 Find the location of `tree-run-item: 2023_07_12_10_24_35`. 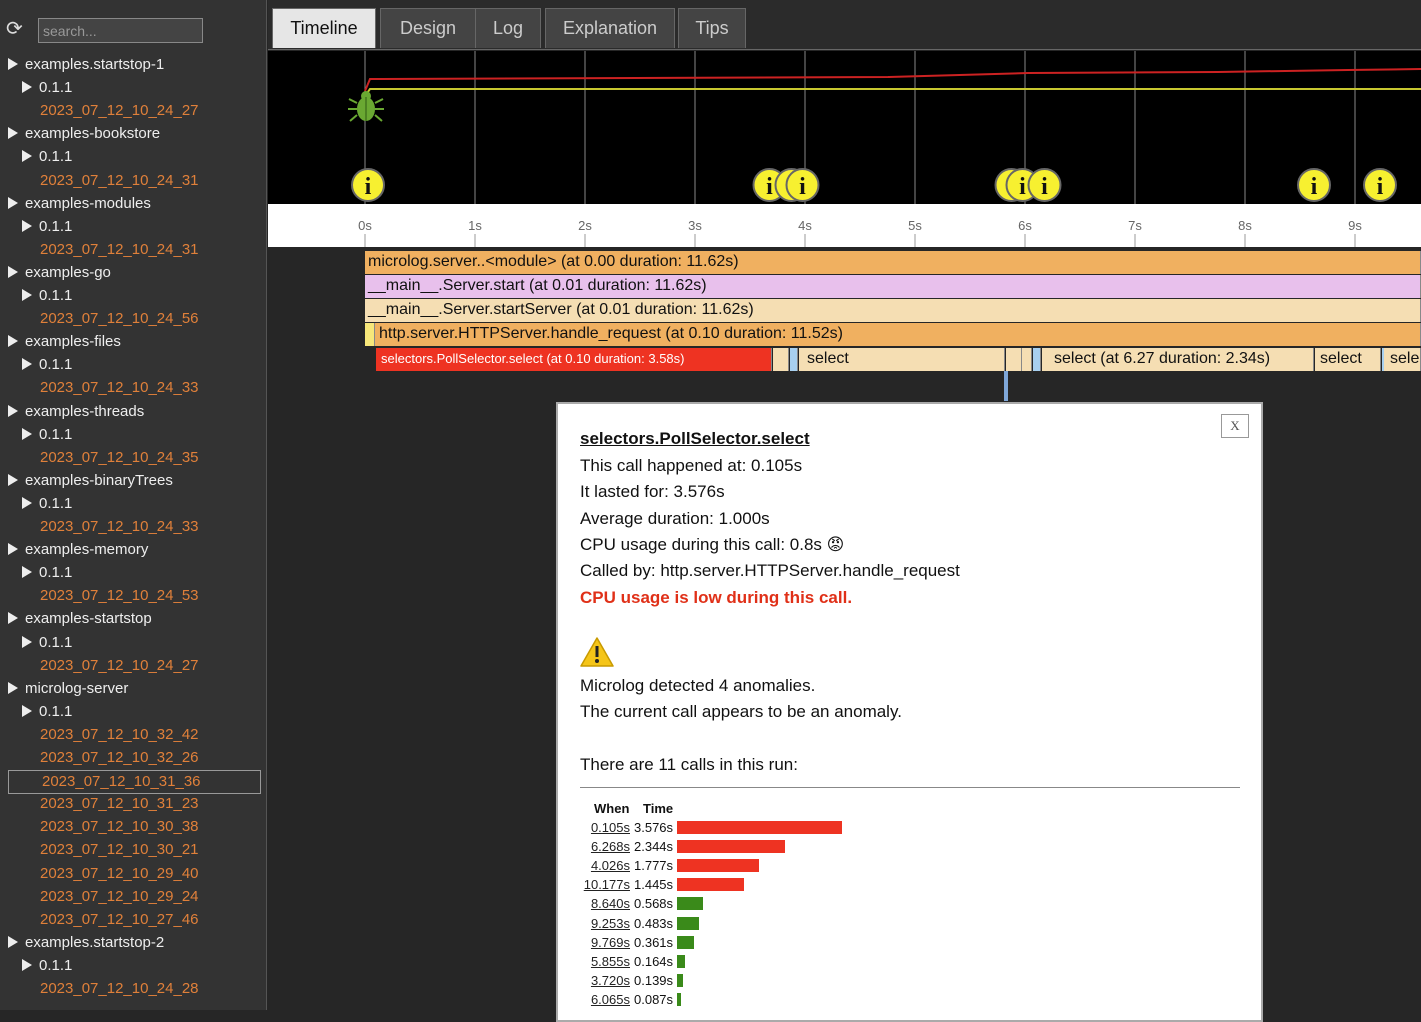

tree-run-item: 2023_07_12_10_24_35 is located at coordinates (119, 458).